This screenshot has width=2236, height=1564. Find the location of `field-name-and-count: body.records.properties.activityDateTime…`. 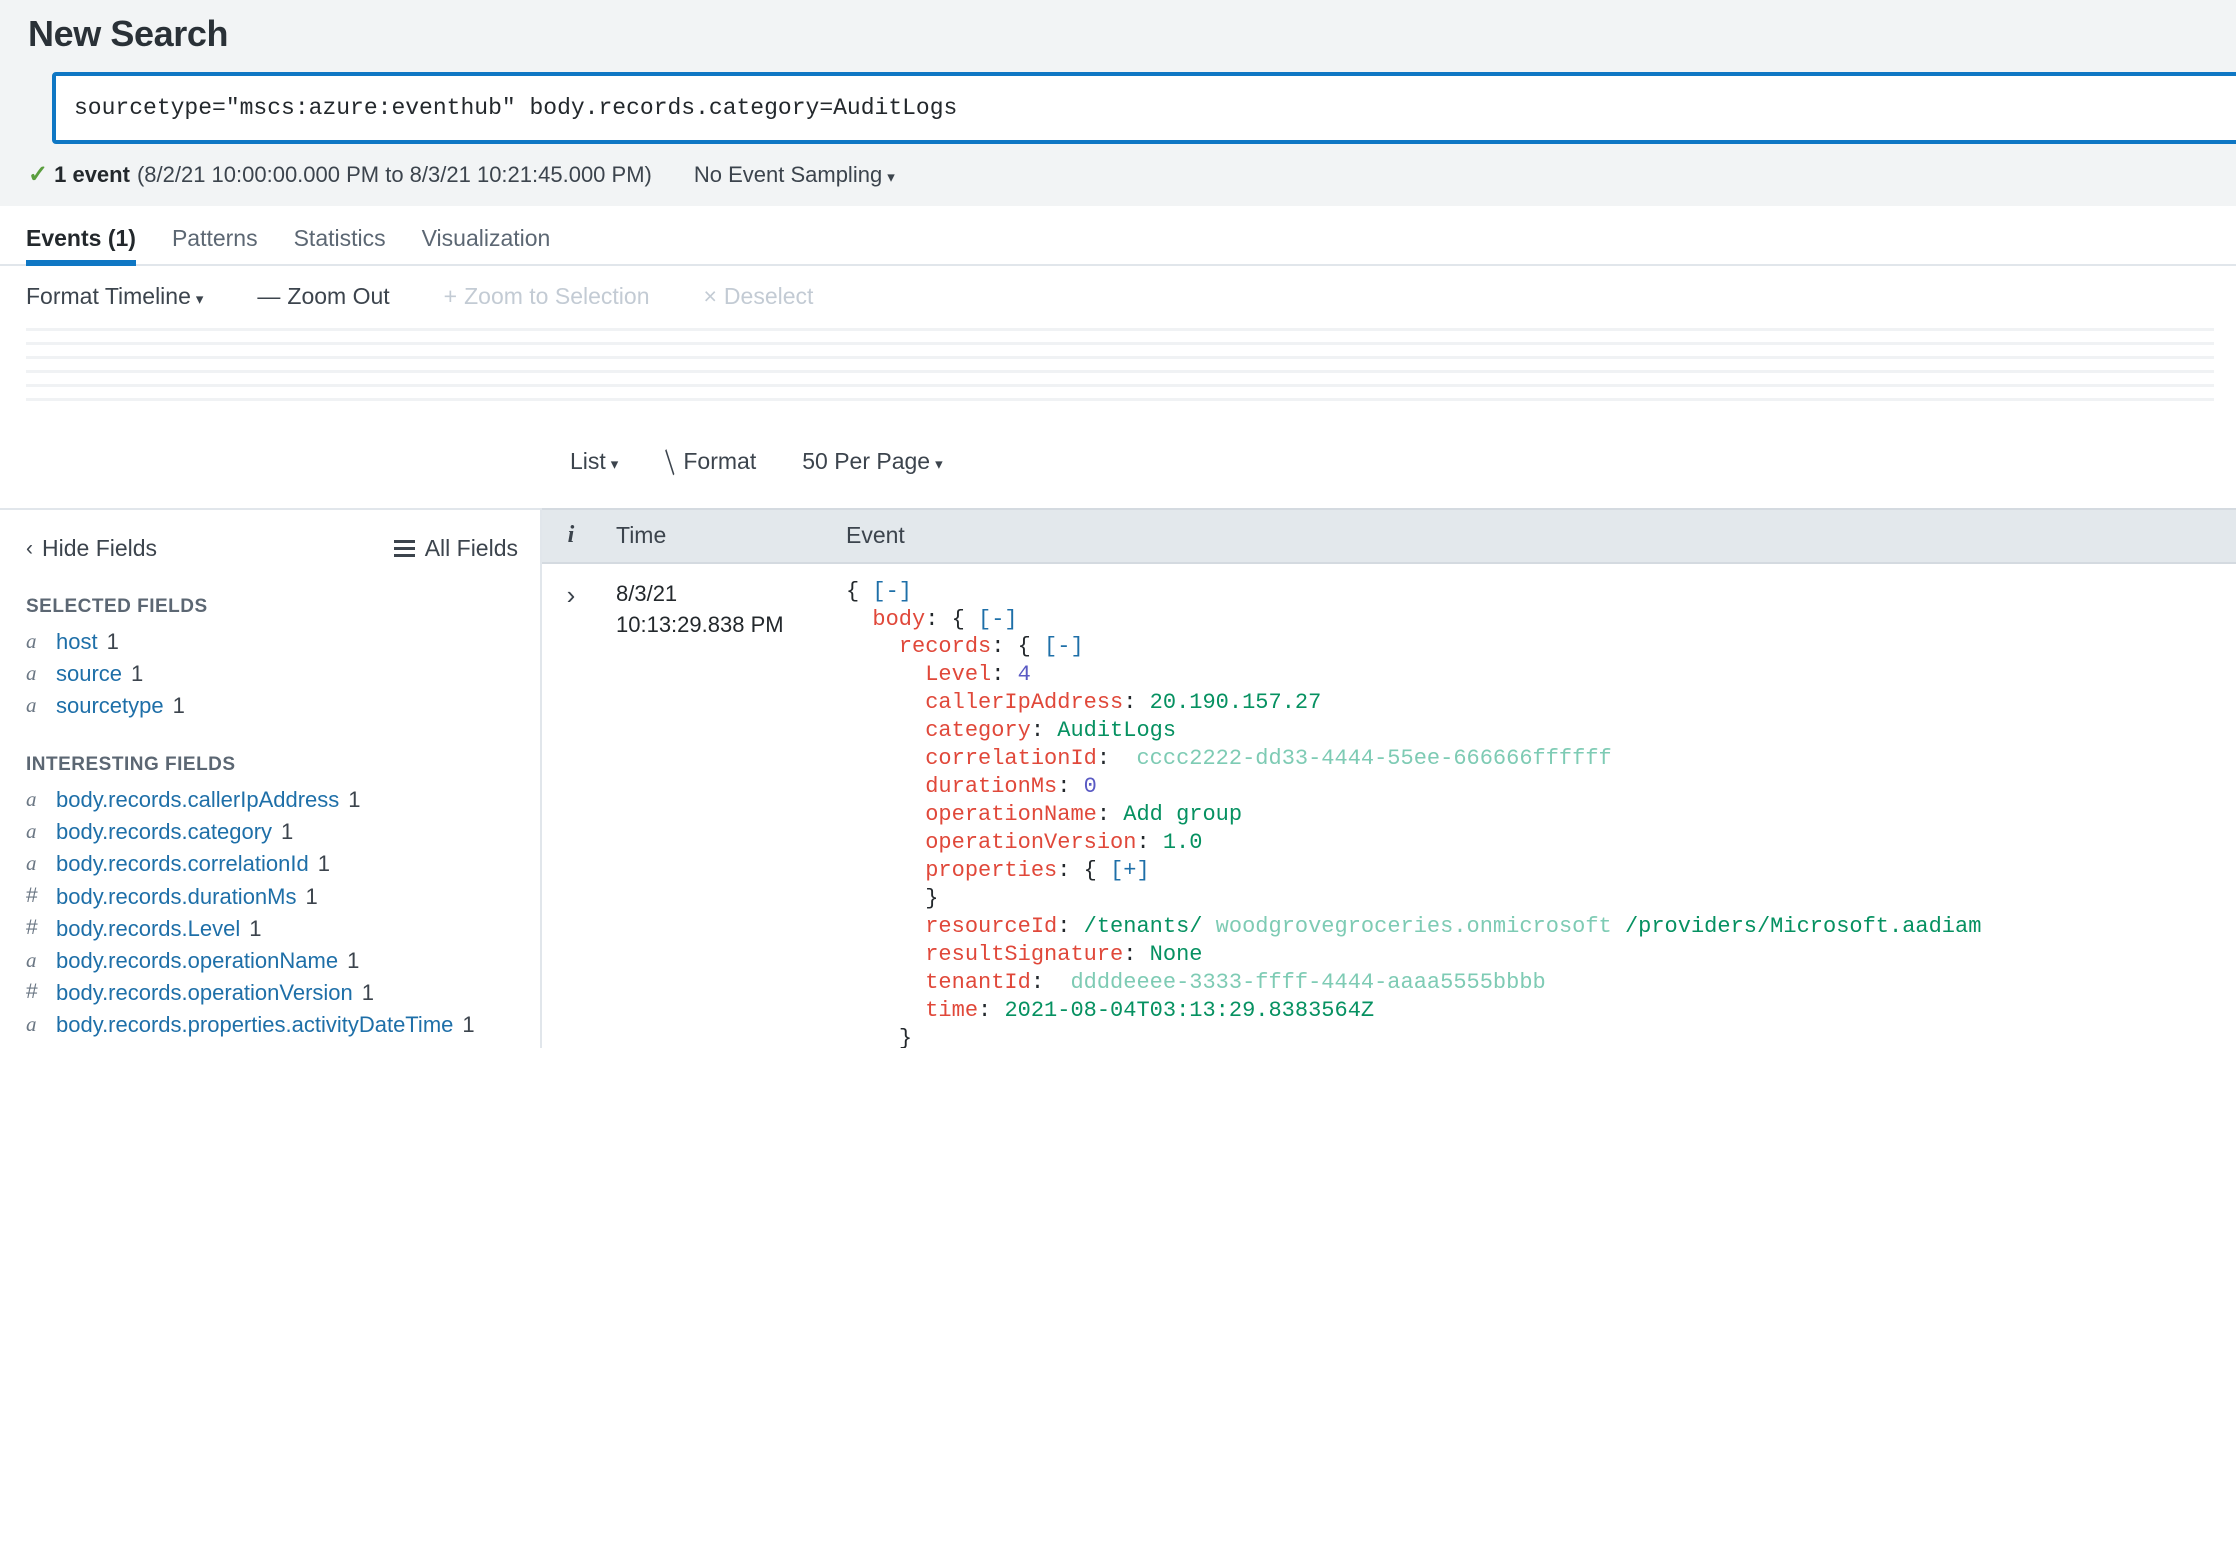

field-name-and-count: body.records.properties.activityDateTime… is located at coordinates (265, 1025).